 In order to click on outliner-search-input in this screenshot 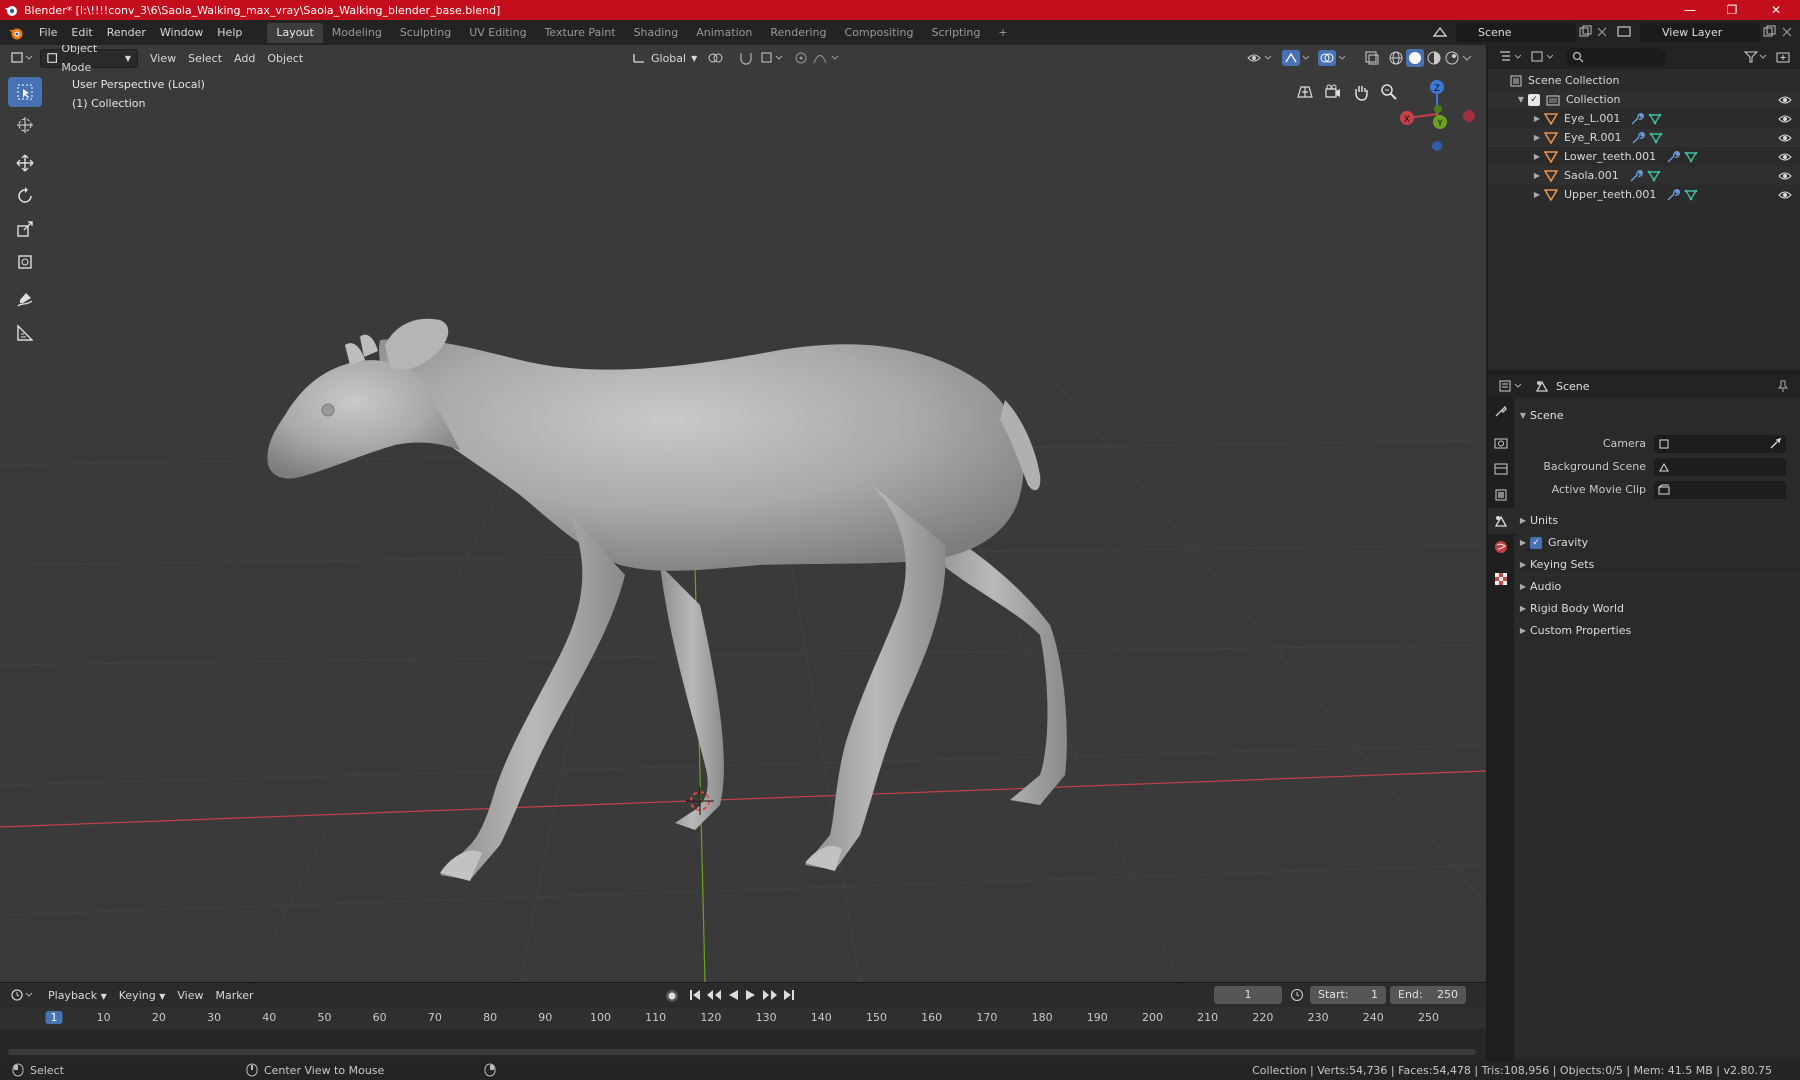, I will do `click(1616, 57)`.